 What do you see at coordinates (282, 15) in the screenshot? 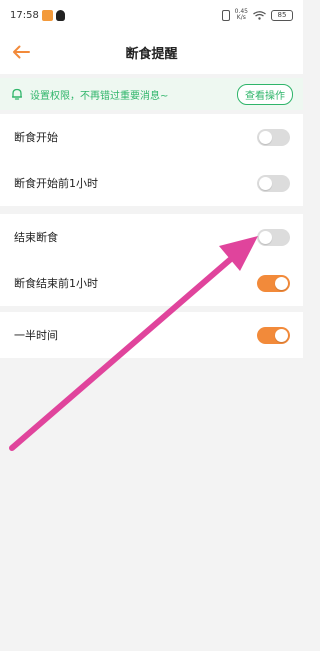
I see `battery-indicator: 85` at bounding box center [282, 15].